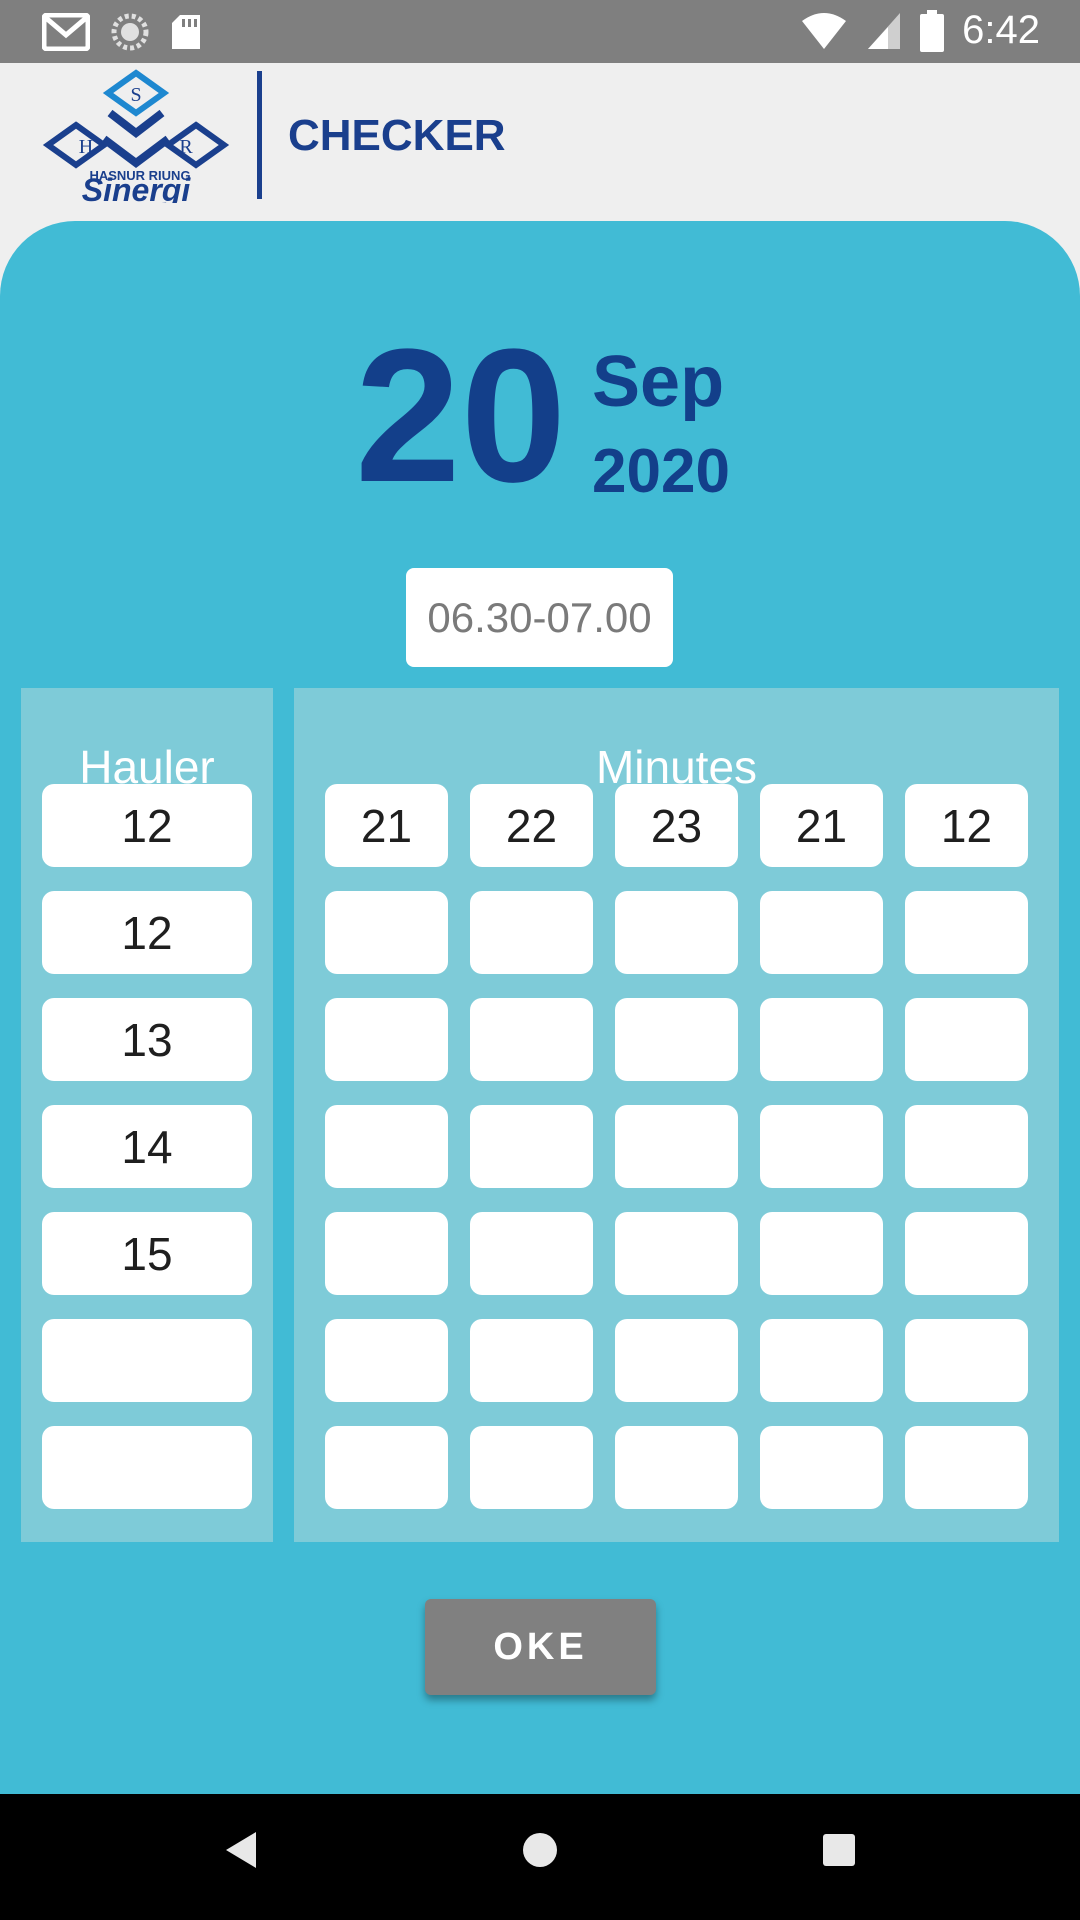  I want to click on recents-icon, so click(839, 1850).